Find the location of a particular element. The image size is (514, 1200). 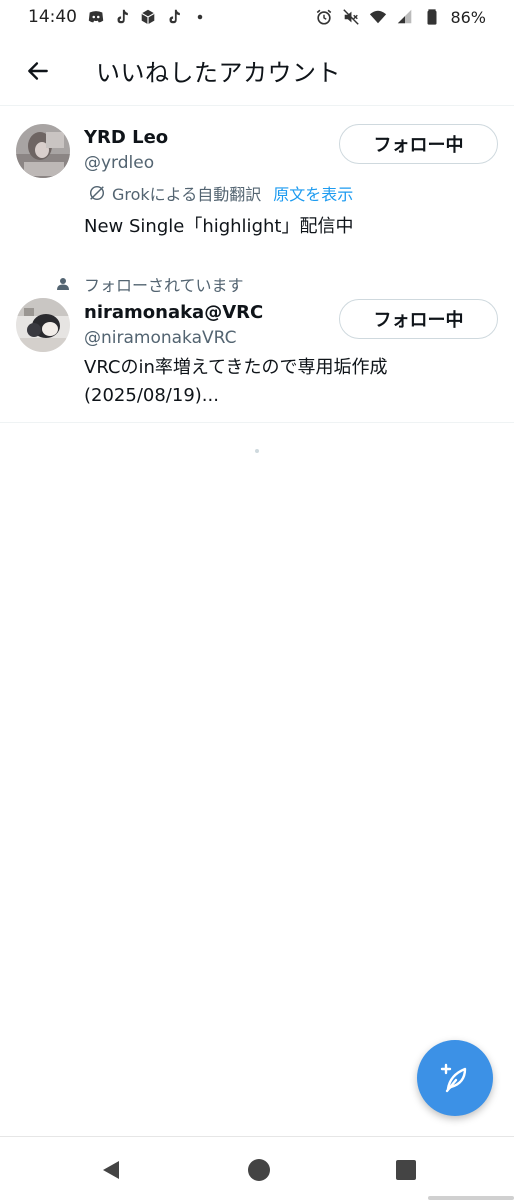

tiktok-icon is located at coordinates (122, 17).